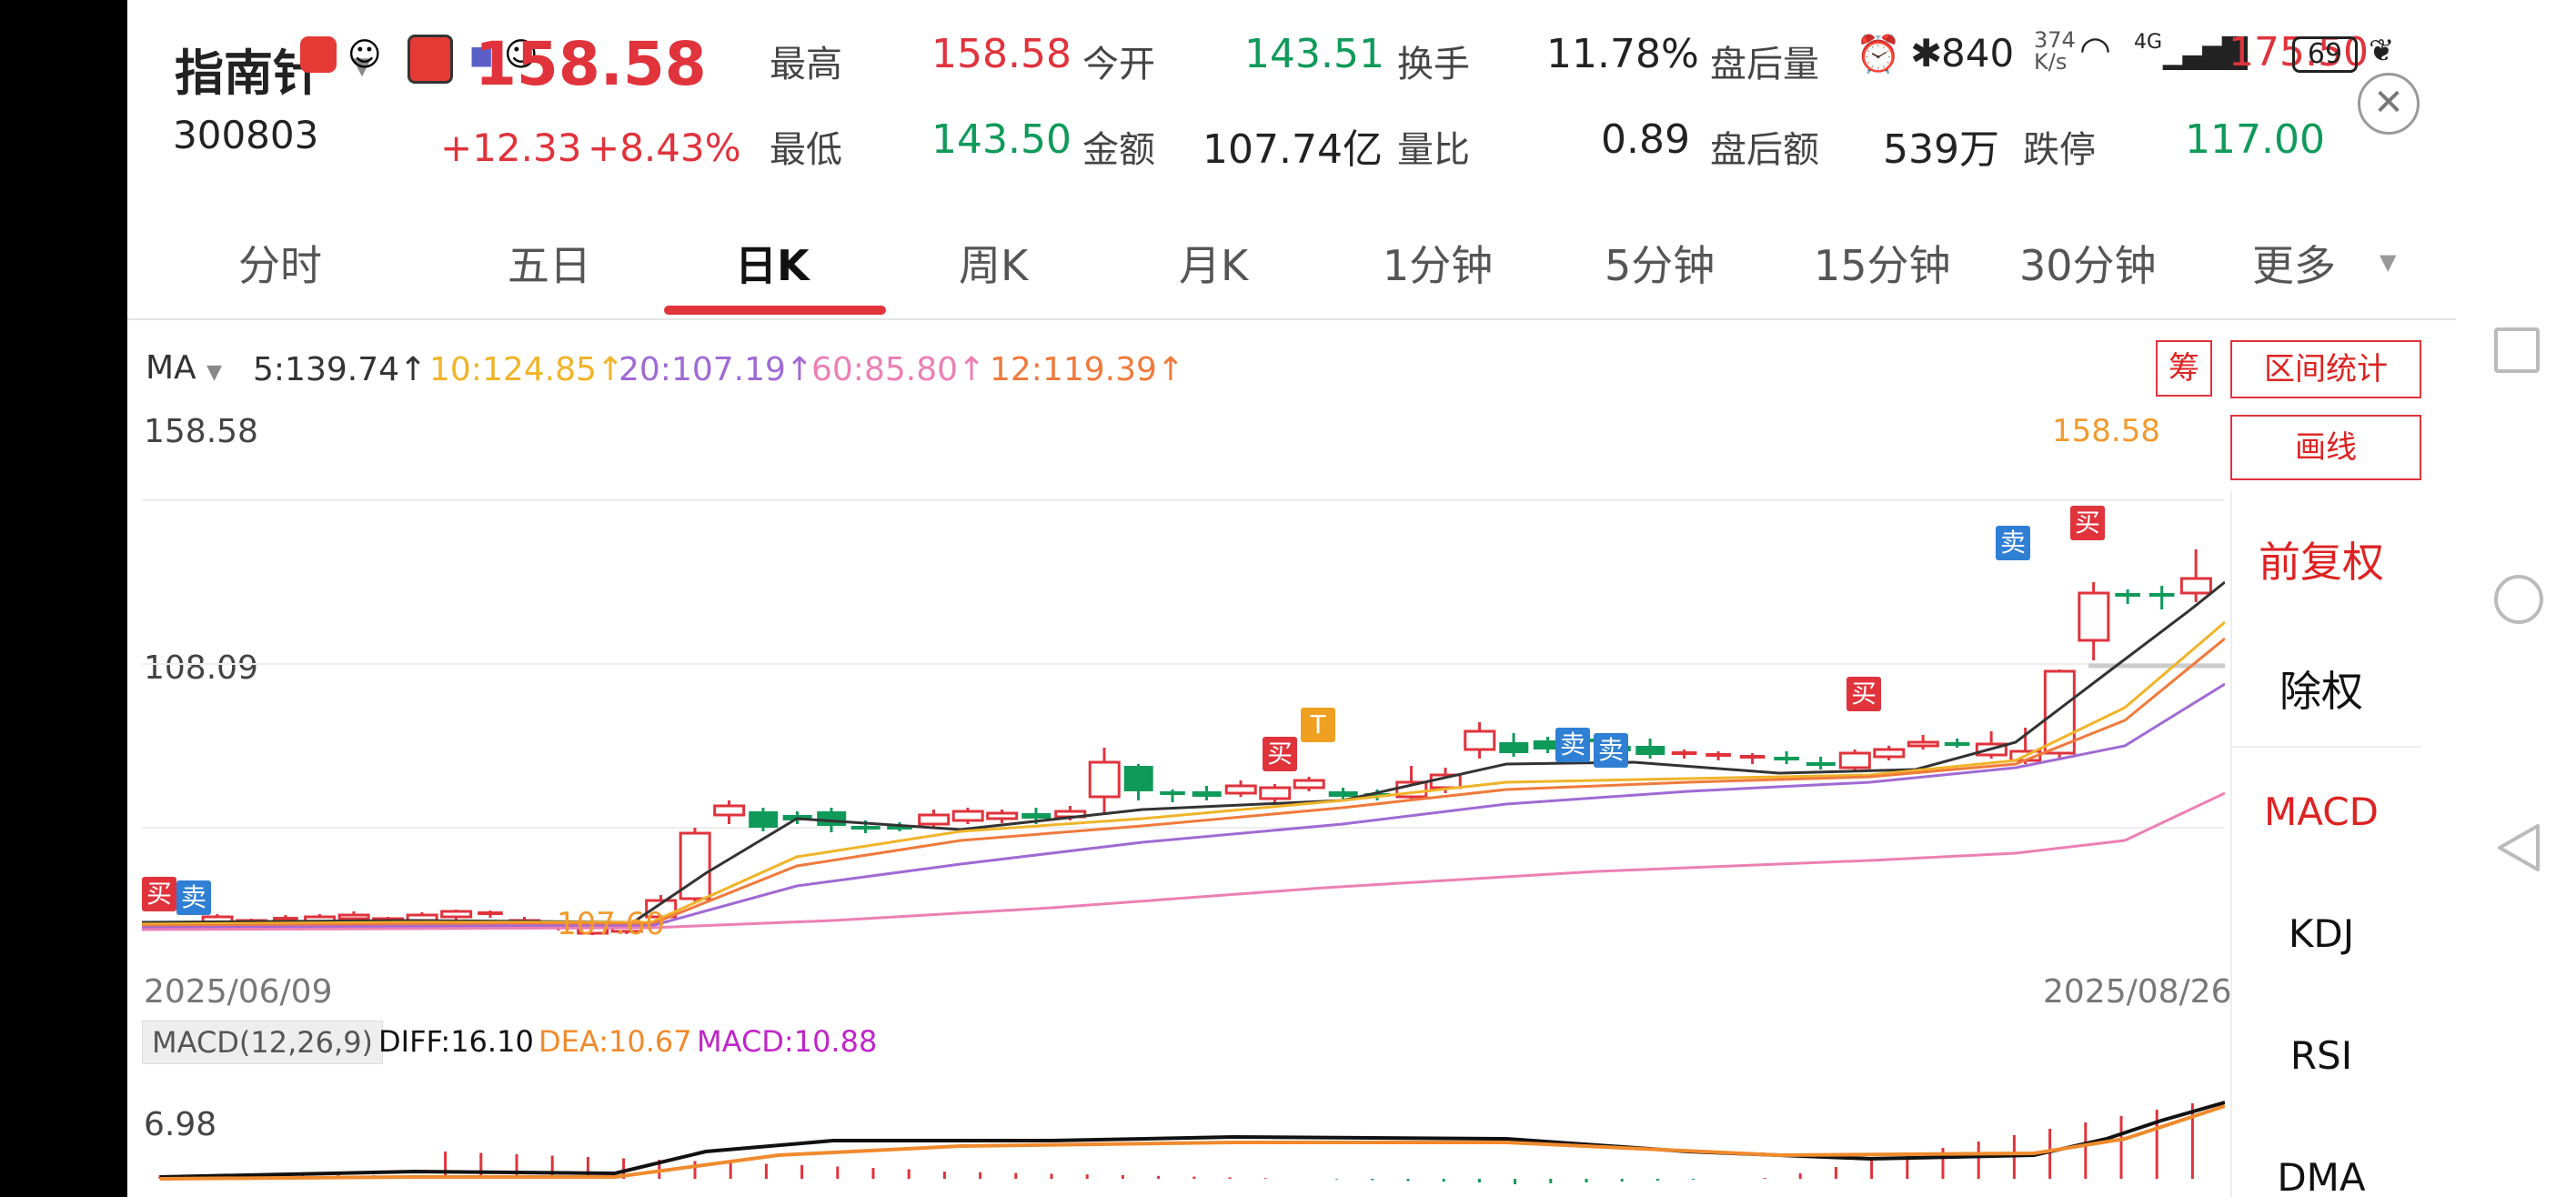  What do you see at coordinates (549, 263) in the screenshot?
I see `tab-five-day: 五日` at bounding box center [549, 263].